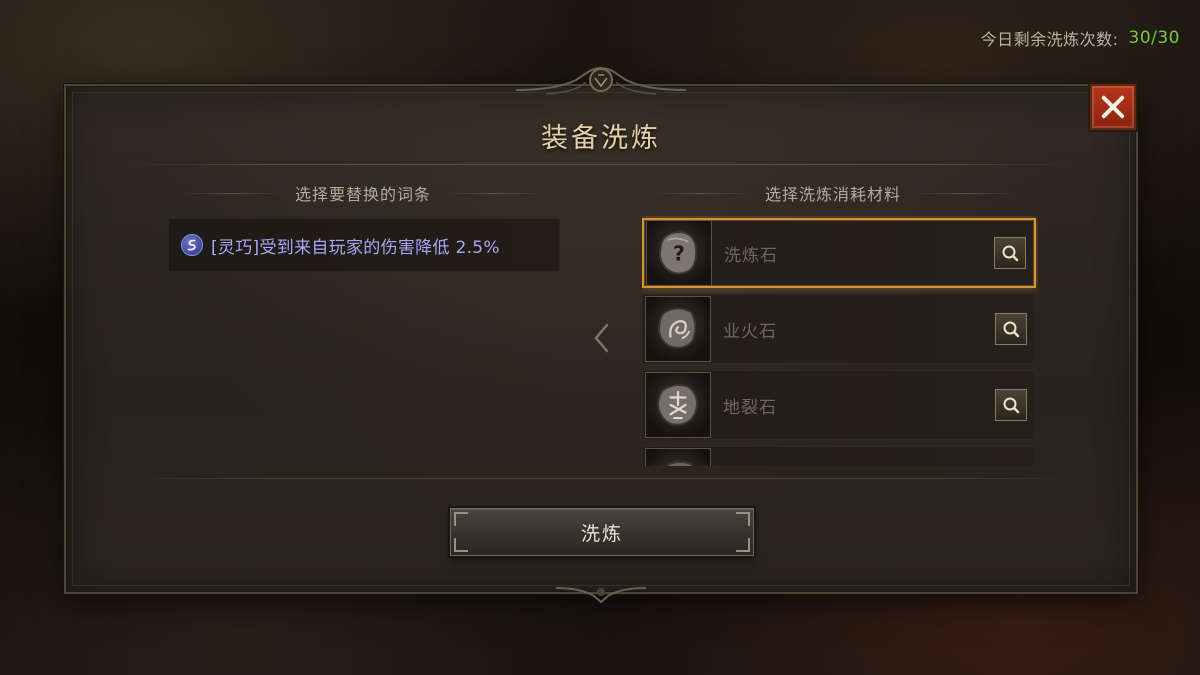 Image resolution: width=1200 pixels, height=675 pixels. I want to click on affix-section-header: 选择要替换的词条, so click(363, 193).